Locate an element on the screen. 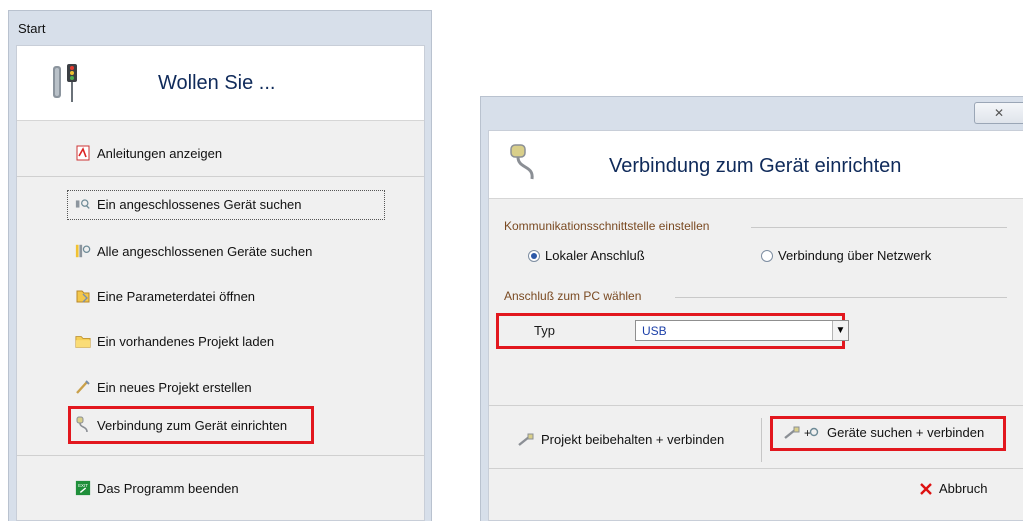 The height and width of the screenshot is (521, 1023). traffic-light-icon is located at coordinates (65, 83).